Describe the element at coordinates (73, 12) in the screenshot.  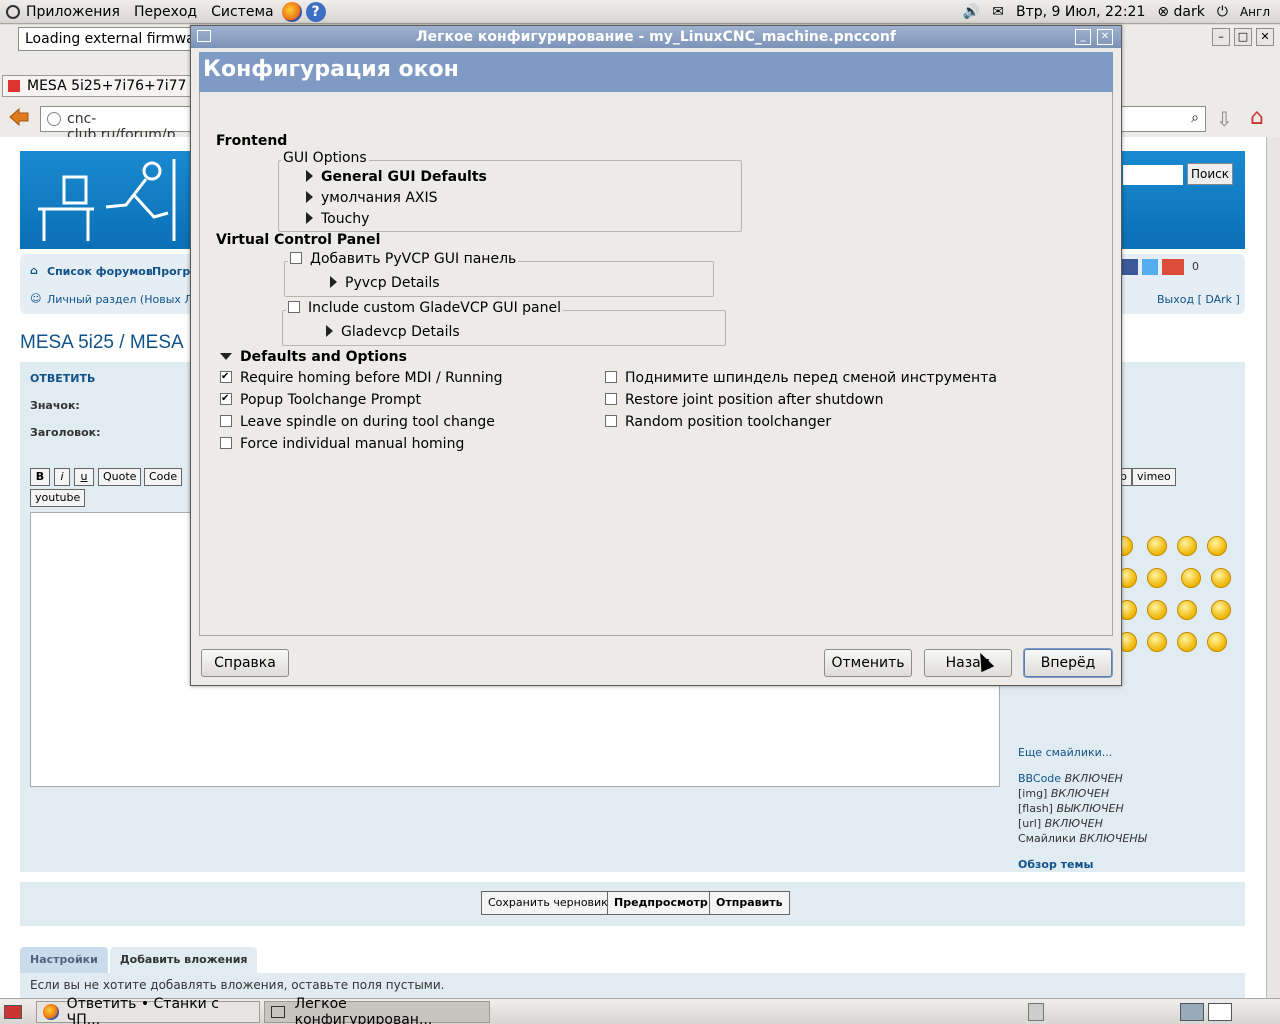
I see `menu-applications: Приложения` at that location.